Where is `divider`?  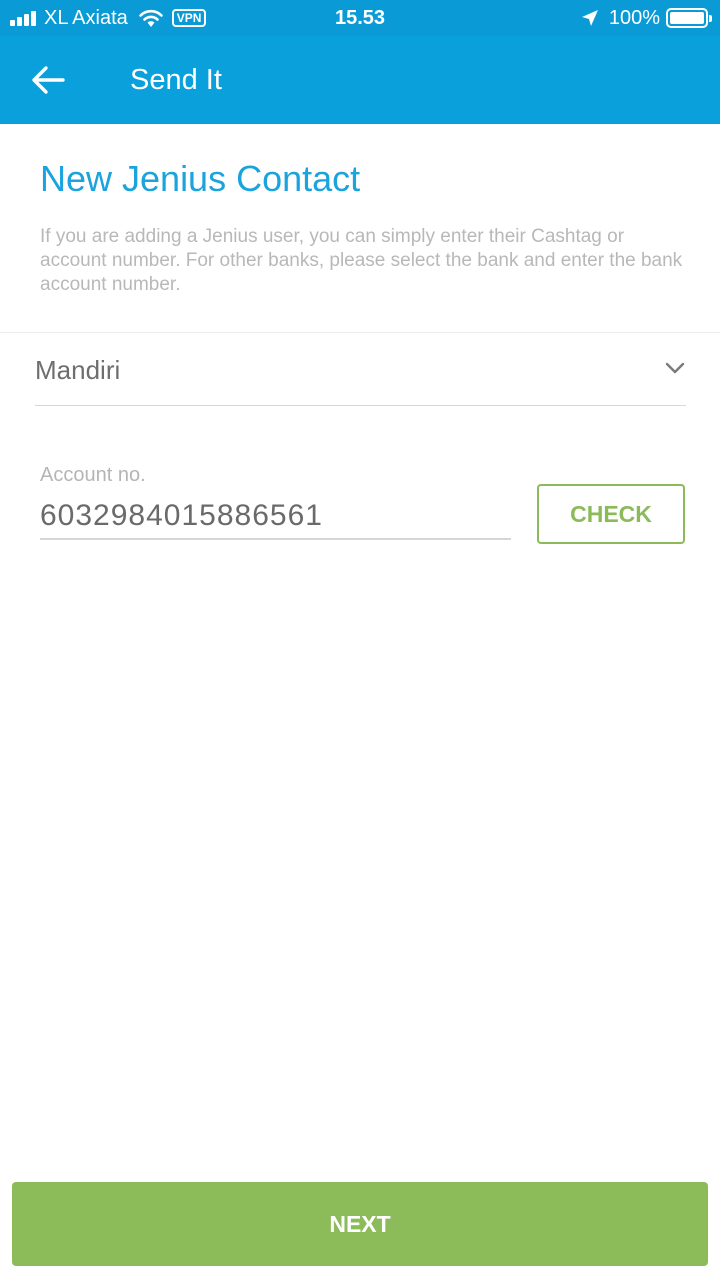 divider is located at coordinates (360, 332).